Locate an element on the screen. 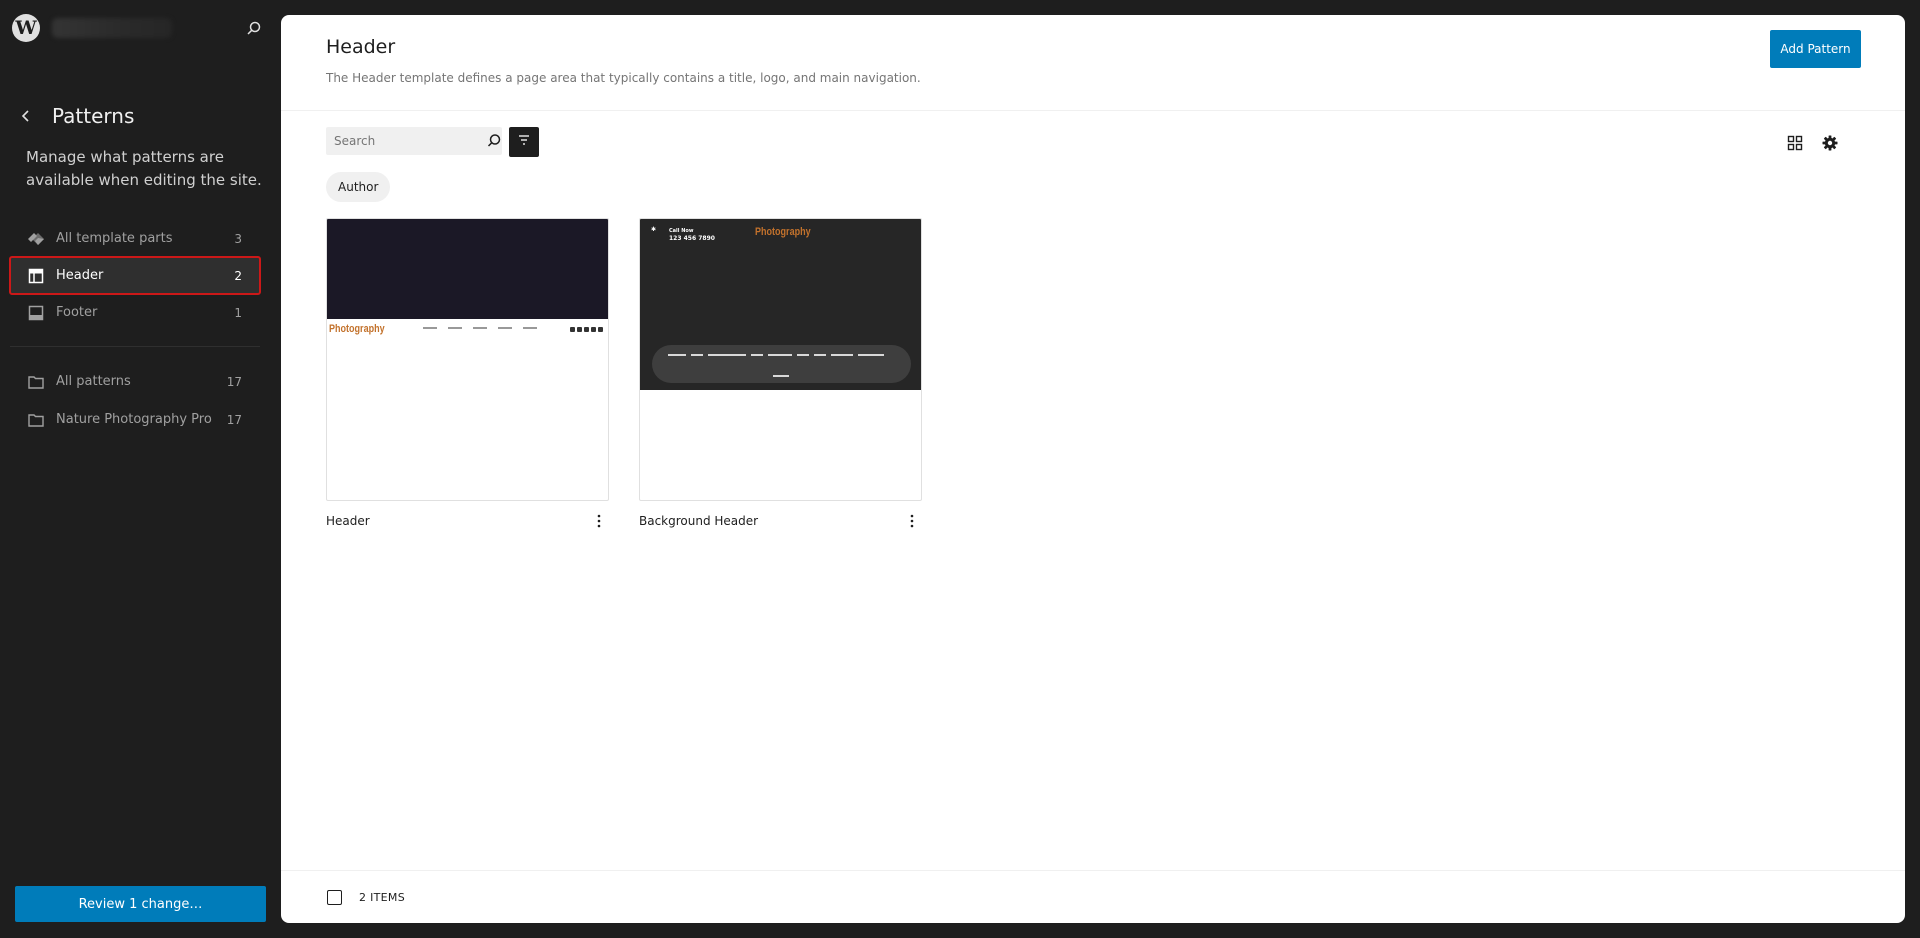 This screenshot has height=938, width=1920. sidebar-item-label: Footer is located at coordinates (77, 312).